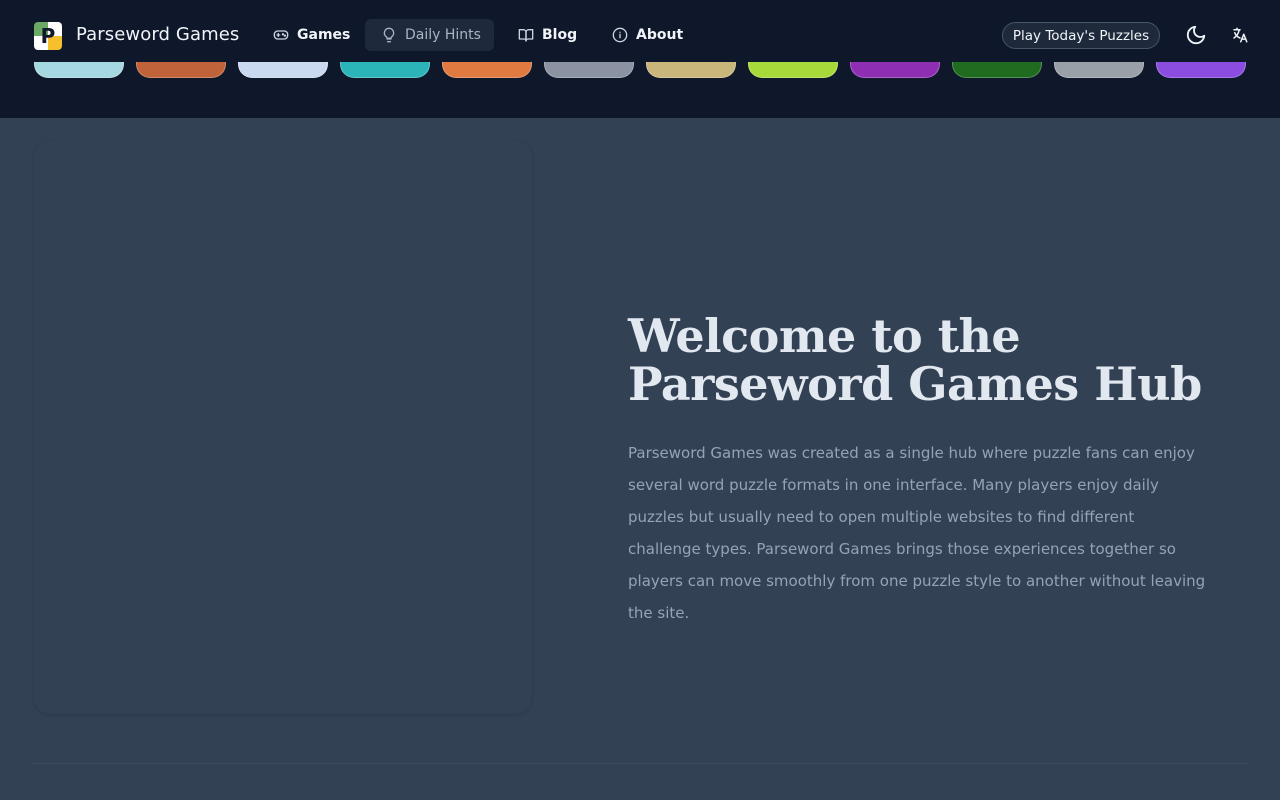 This screenshot has width=1280, height=800. I want to click on logo-letter: P, so click(48, 36).